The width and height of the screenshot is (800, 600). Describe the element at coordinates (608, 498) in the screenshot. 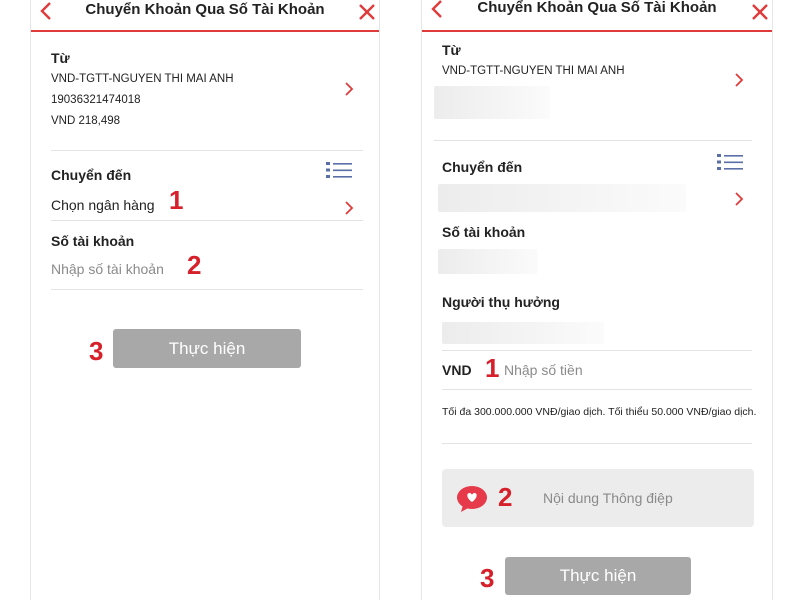

I see `message-placeholder: Nội dung Thông điệp` at that location.